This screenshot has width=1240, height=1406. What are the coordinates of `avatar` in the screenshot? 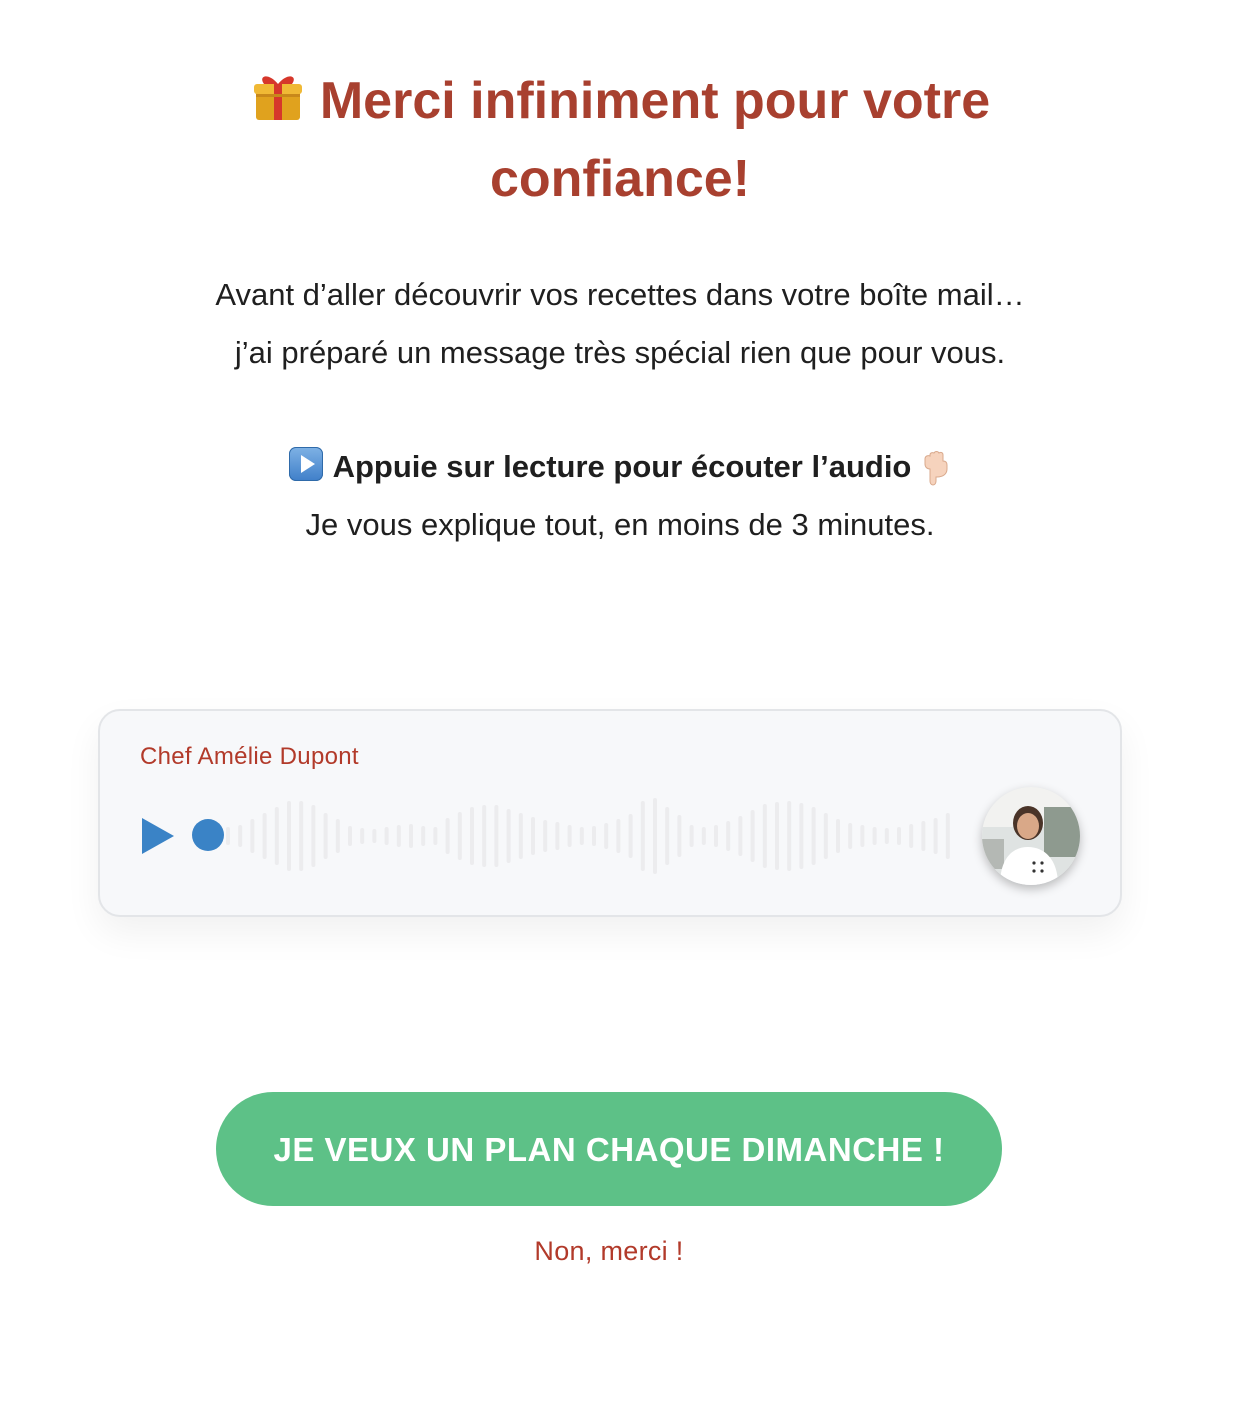 It's located at (1031, 836).